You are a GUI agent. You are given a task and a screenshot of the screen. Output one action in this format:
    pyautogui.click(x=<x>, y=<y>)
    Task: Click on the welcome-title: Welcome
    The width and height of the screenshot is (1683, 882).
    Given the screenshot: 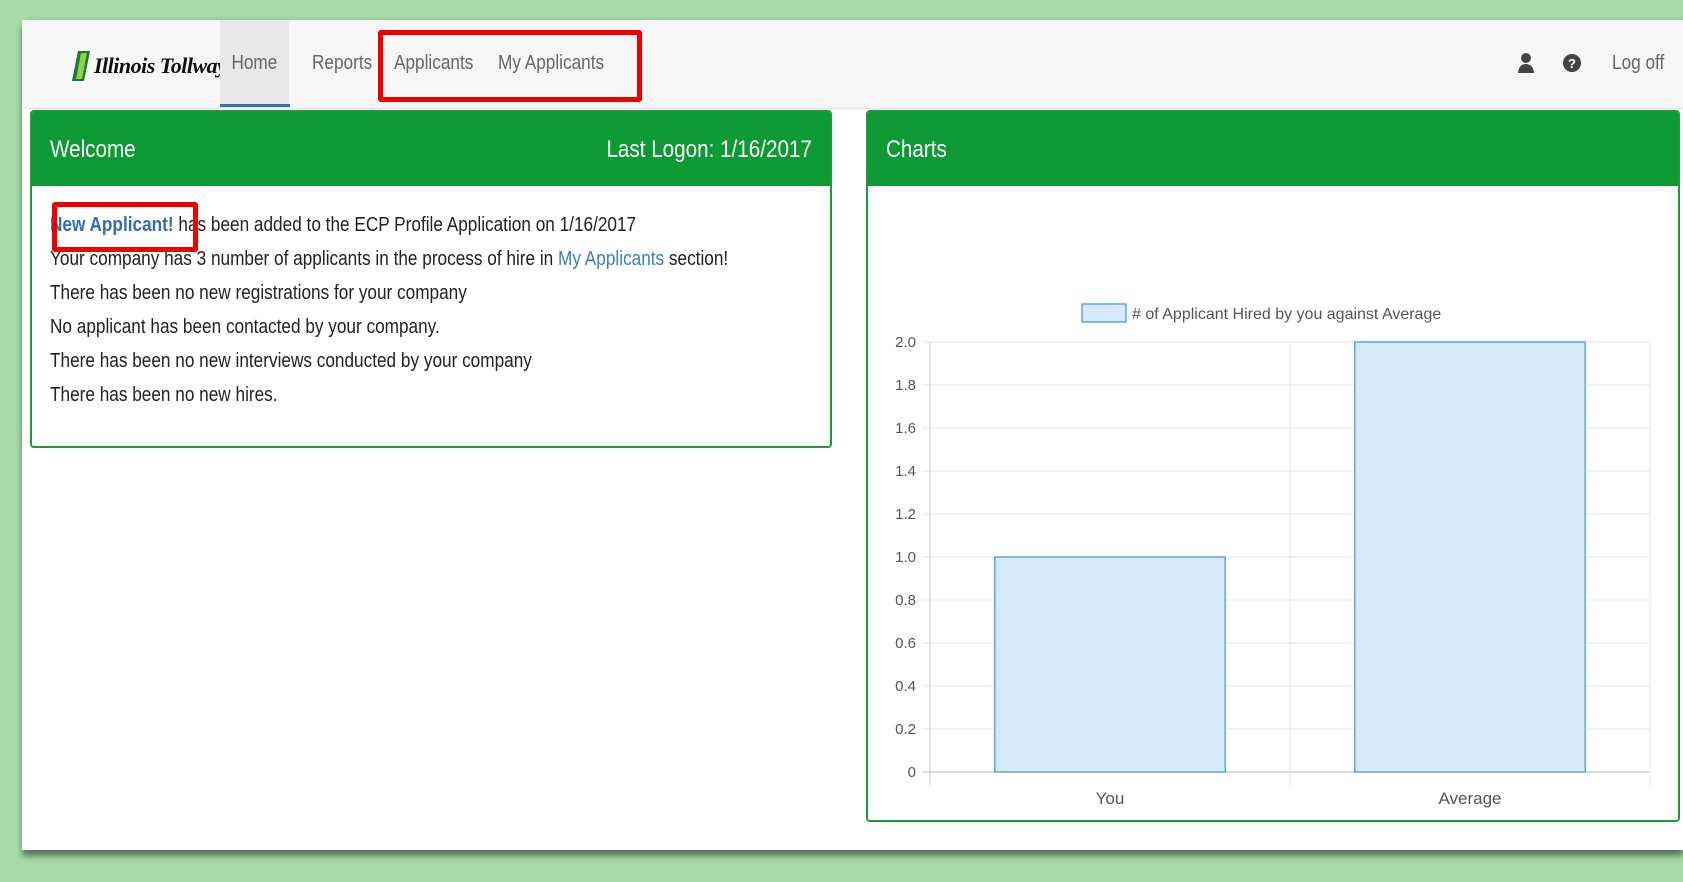 What is the action you would take?
    pyautogui.click(x=93, y=149)
    